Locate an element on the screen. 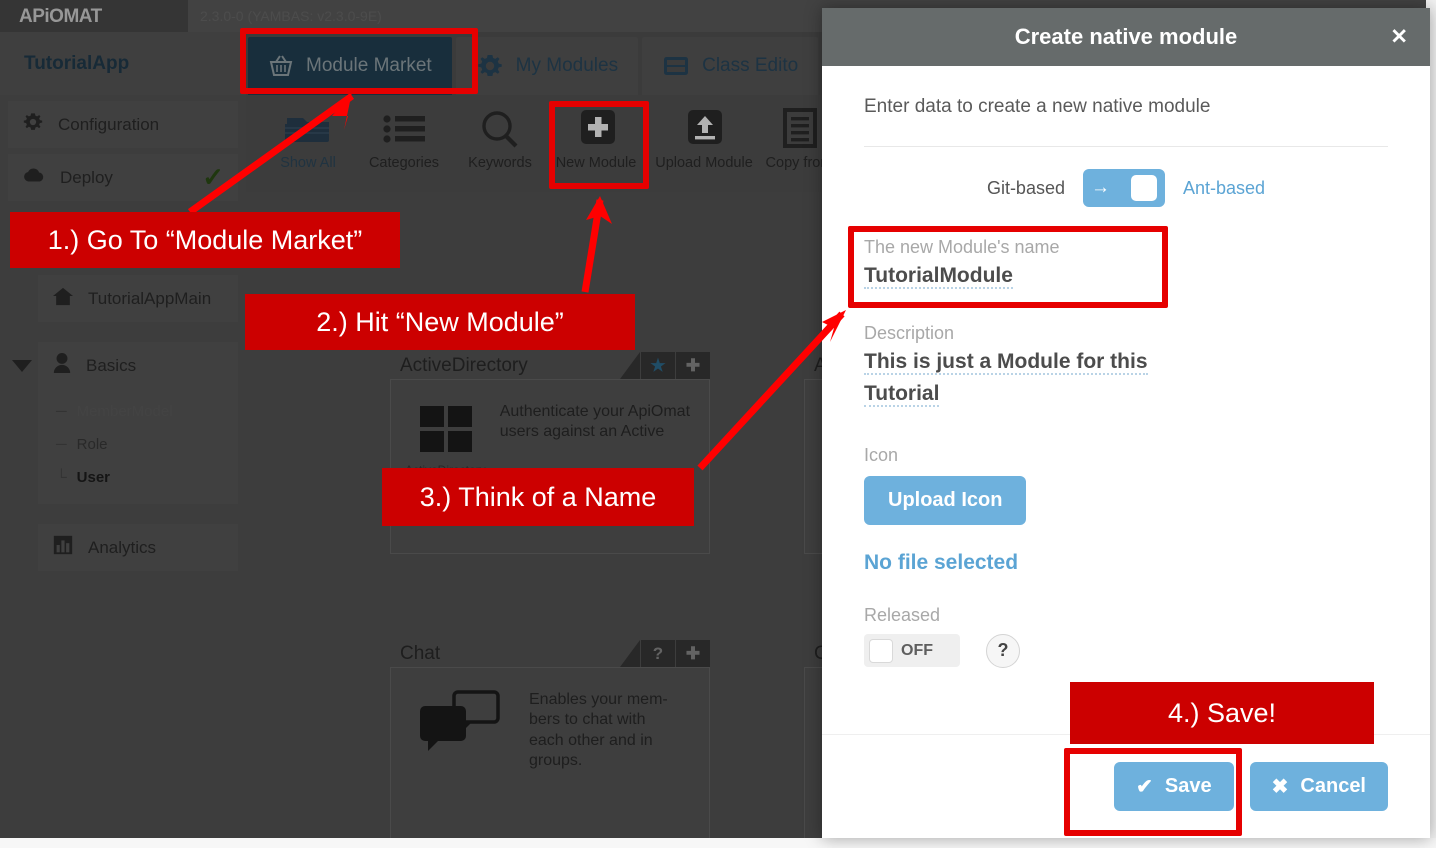 The image size is (1436, 848). save-button-label: Save is located at coordinates (1188, 786).